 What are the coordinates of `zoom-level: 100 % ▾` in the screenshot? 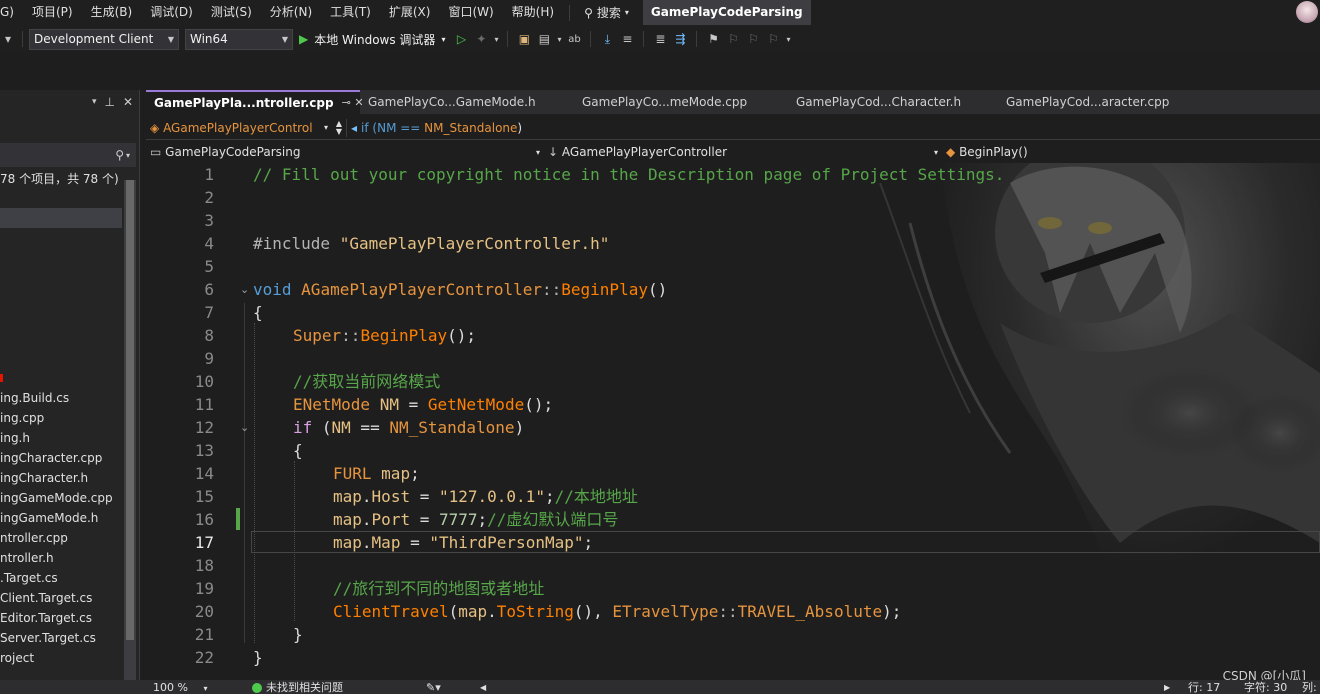 It's located at (180, 687).